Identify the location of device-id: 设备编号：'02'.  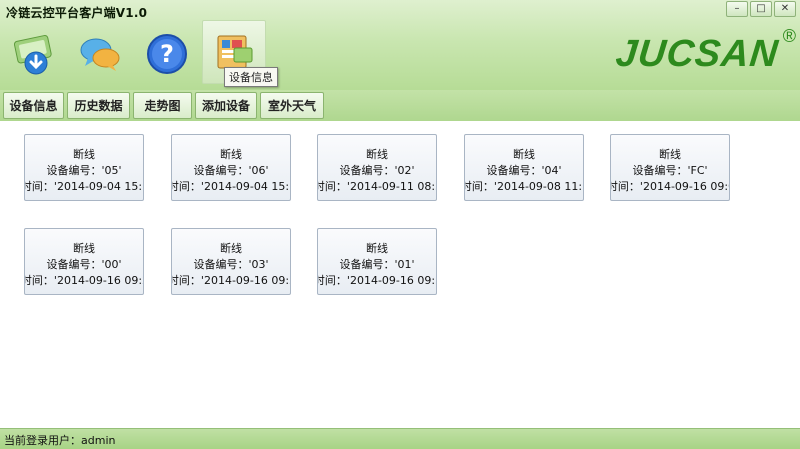
(377, 170).